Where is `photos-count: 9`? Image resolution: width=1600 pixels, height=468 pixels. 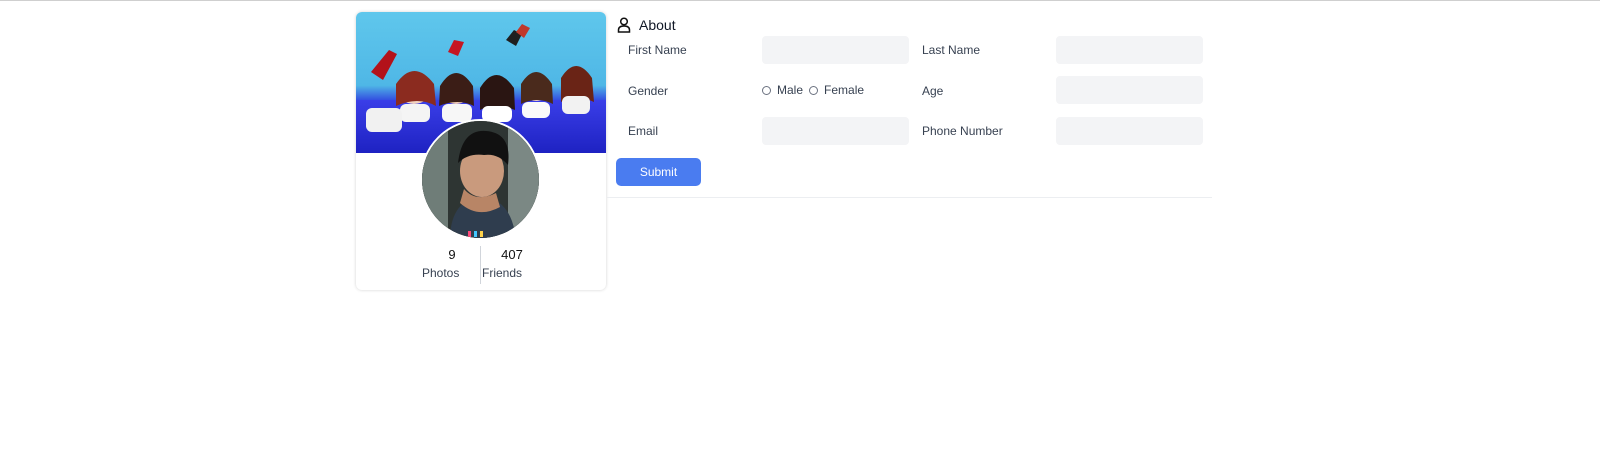 photos-count: 9 is located at coordinates (452, 254).